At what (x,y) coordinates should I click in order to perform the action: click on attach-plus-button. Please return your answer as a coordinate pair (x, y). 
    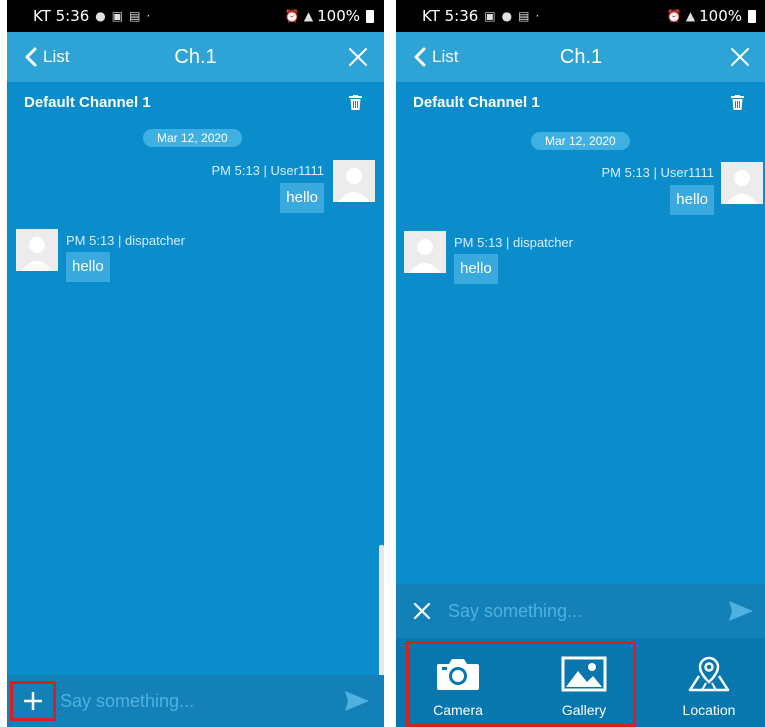
    Looking at the image, I should click on (33, 701).